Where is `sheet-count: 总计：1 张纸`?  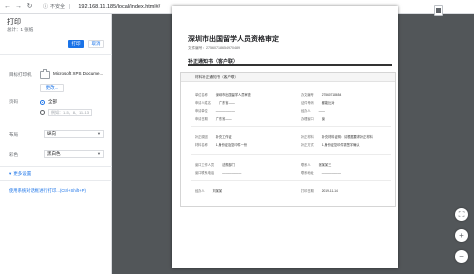
sheet-count: 总计：1 张纸 is located at coordinates (20, 29).